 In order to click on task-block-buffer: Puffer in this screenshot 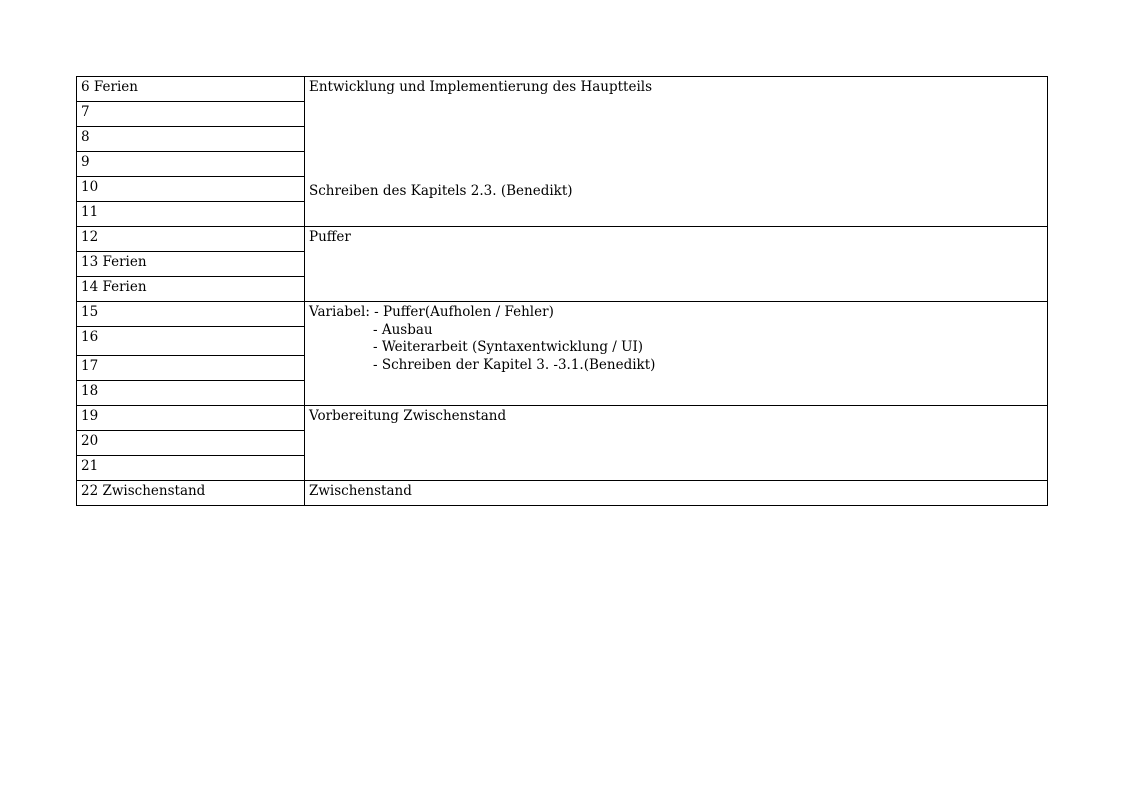, I will do `click(676, 264)`.